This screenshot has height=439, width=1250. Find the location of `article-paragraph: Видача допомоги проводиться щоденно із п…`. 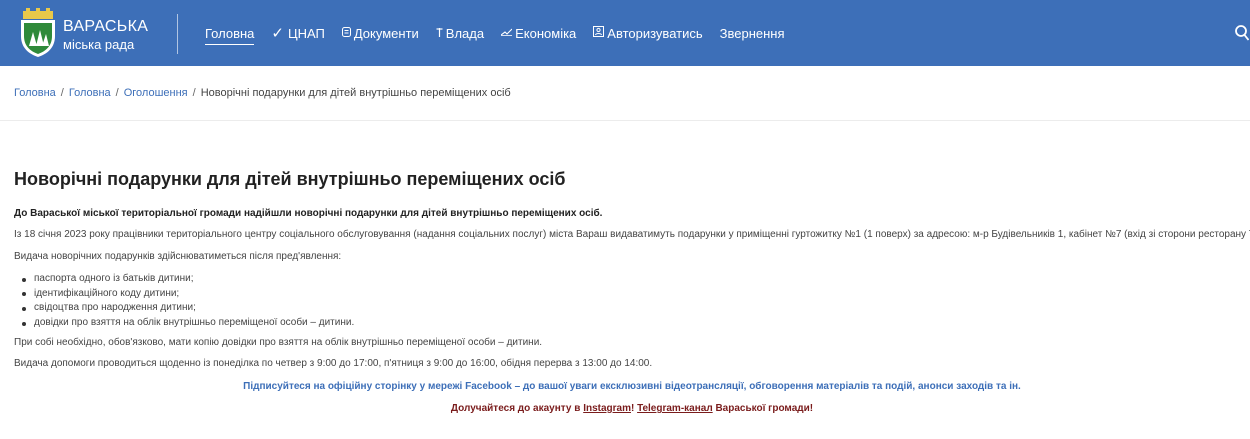

article-paragraph: Видача допомоги проводиться щоденно із п… is located at coordinates (333, 363).